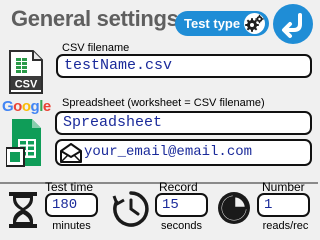 This screenshot has width=320, height=240. Describe the element at coordinates (26, 72) in the screenshot. I see `csv-file-icon: CSV` at that location.